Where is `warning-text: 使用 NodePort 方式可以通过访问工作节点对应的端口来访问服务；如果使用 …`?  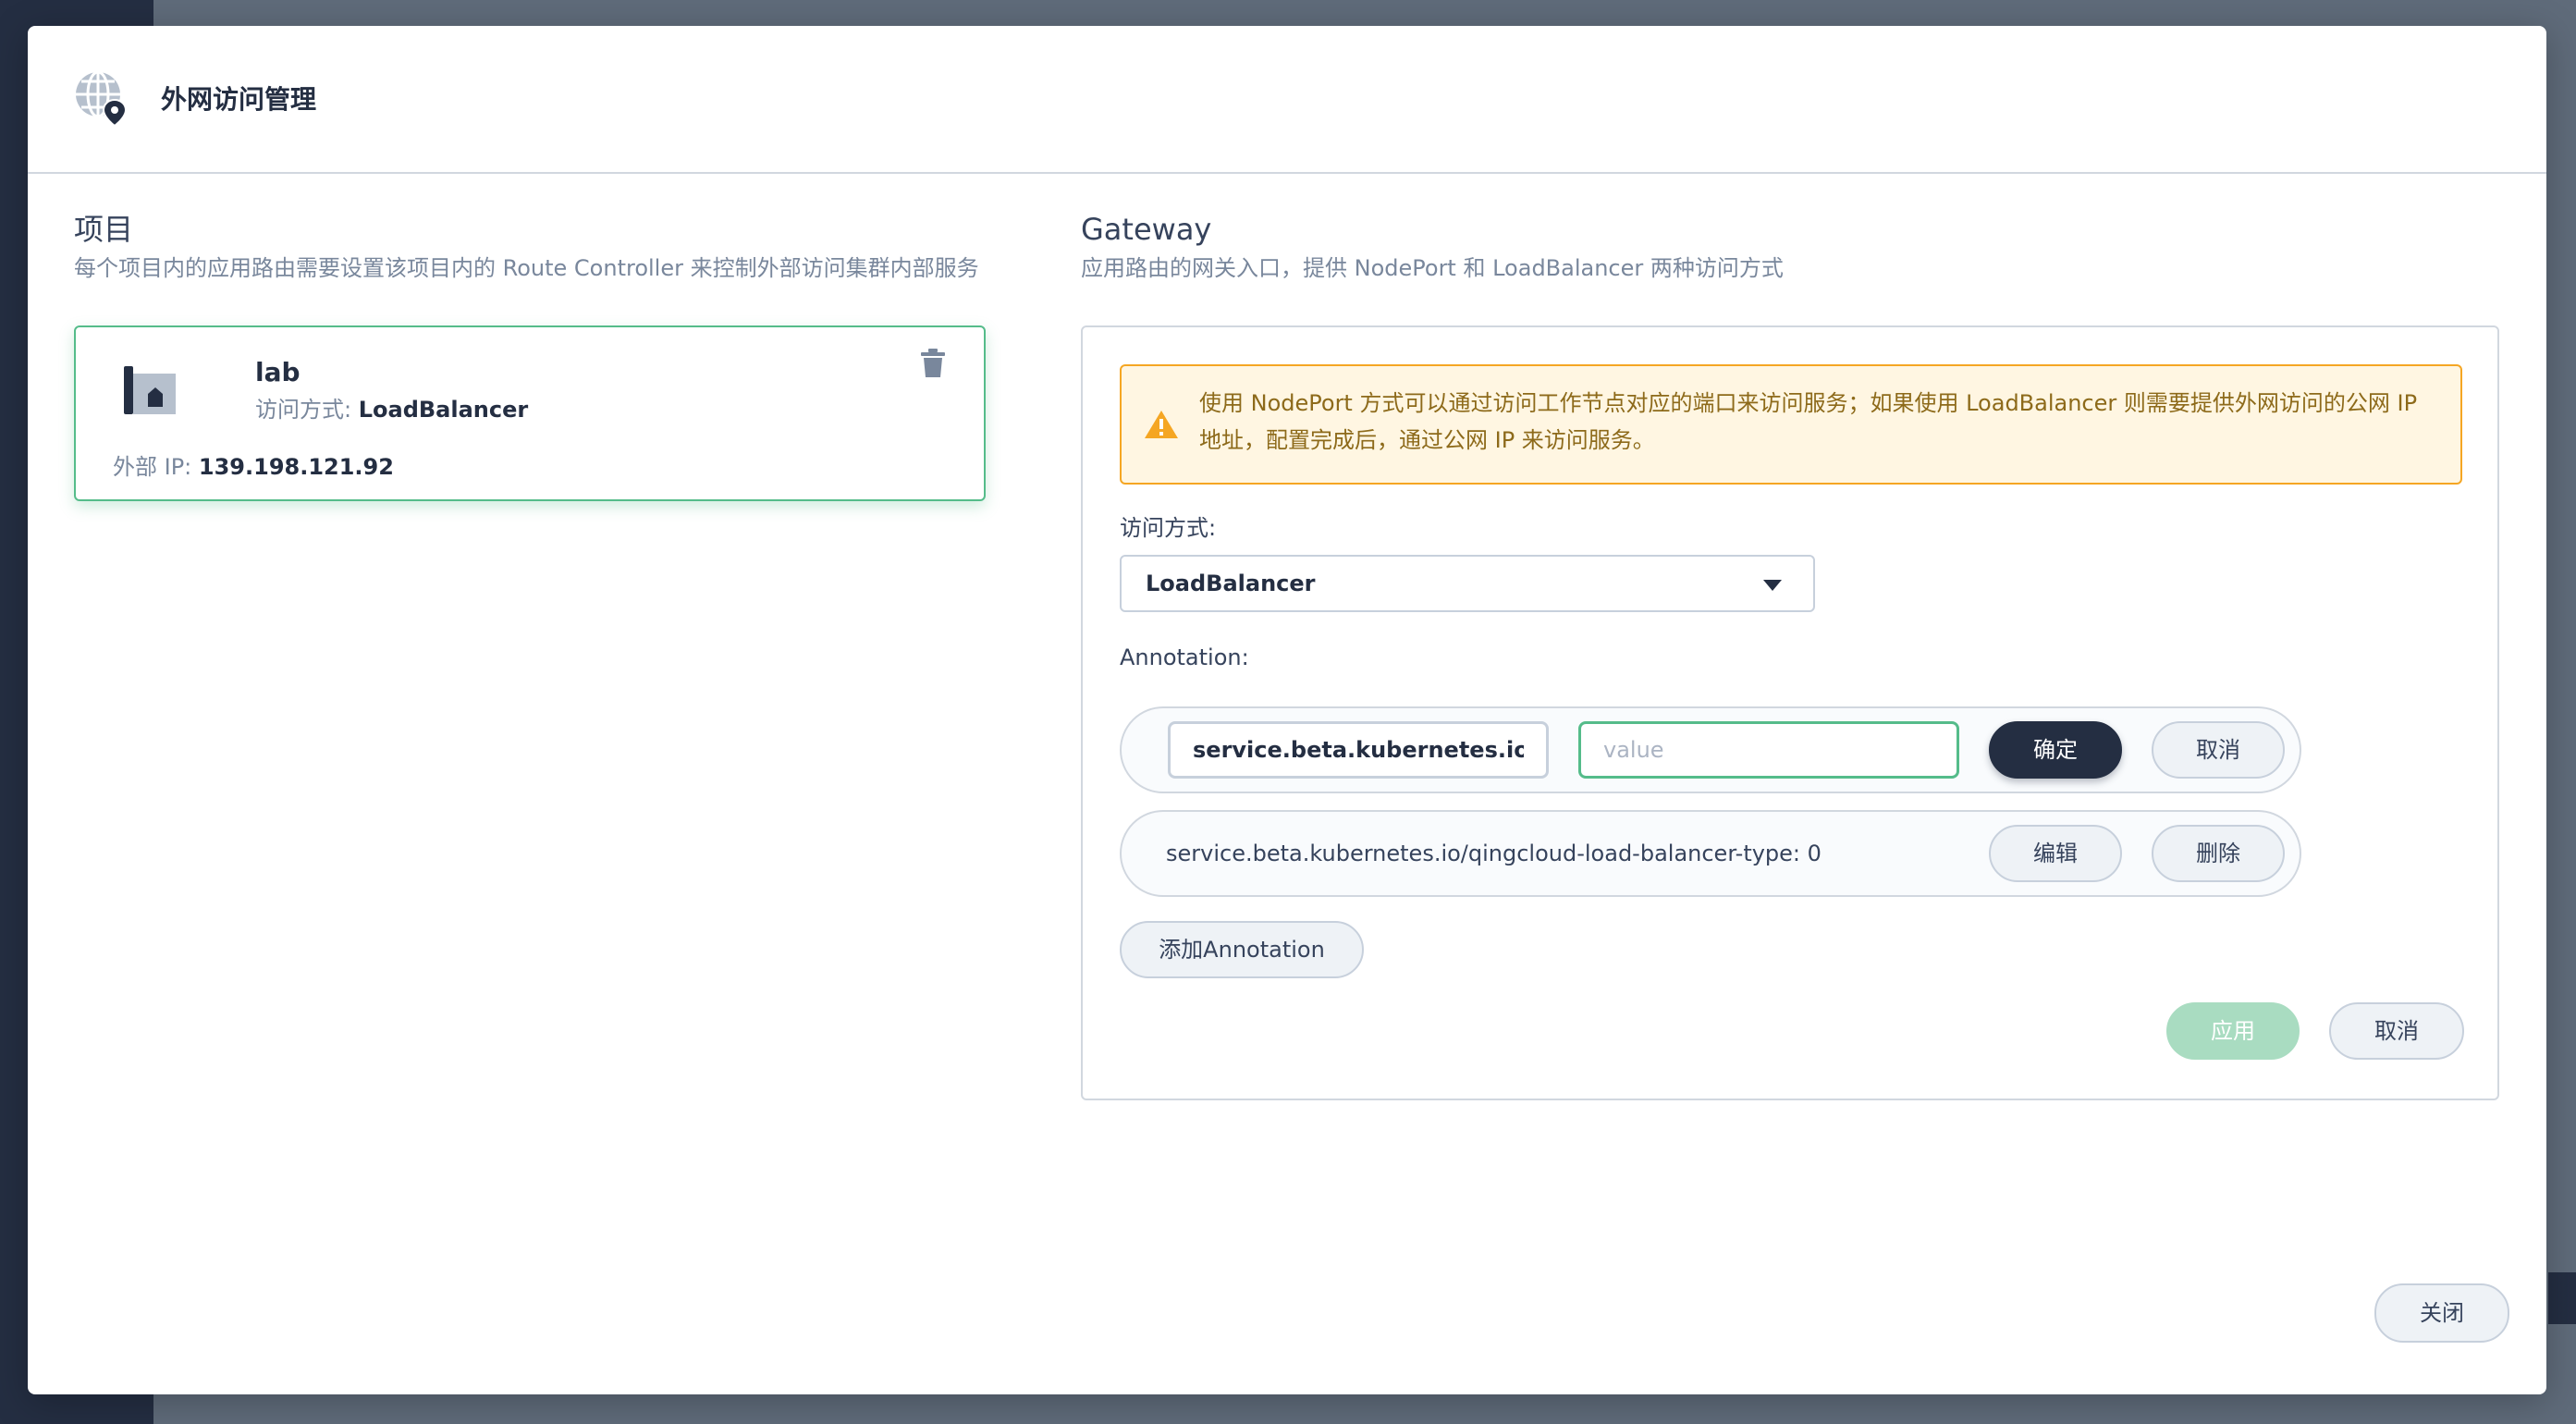
warning-text: 使用 NodePort 方式可以通过访问工作节点对应的端口来访问服务；如果使用 … is located at coordinates (1808, 421).